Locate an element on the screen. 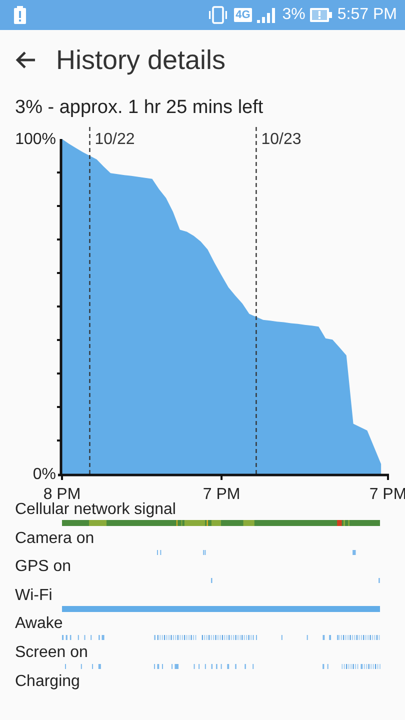  clock: 5:57 PM is located at coordinates (367, 15).